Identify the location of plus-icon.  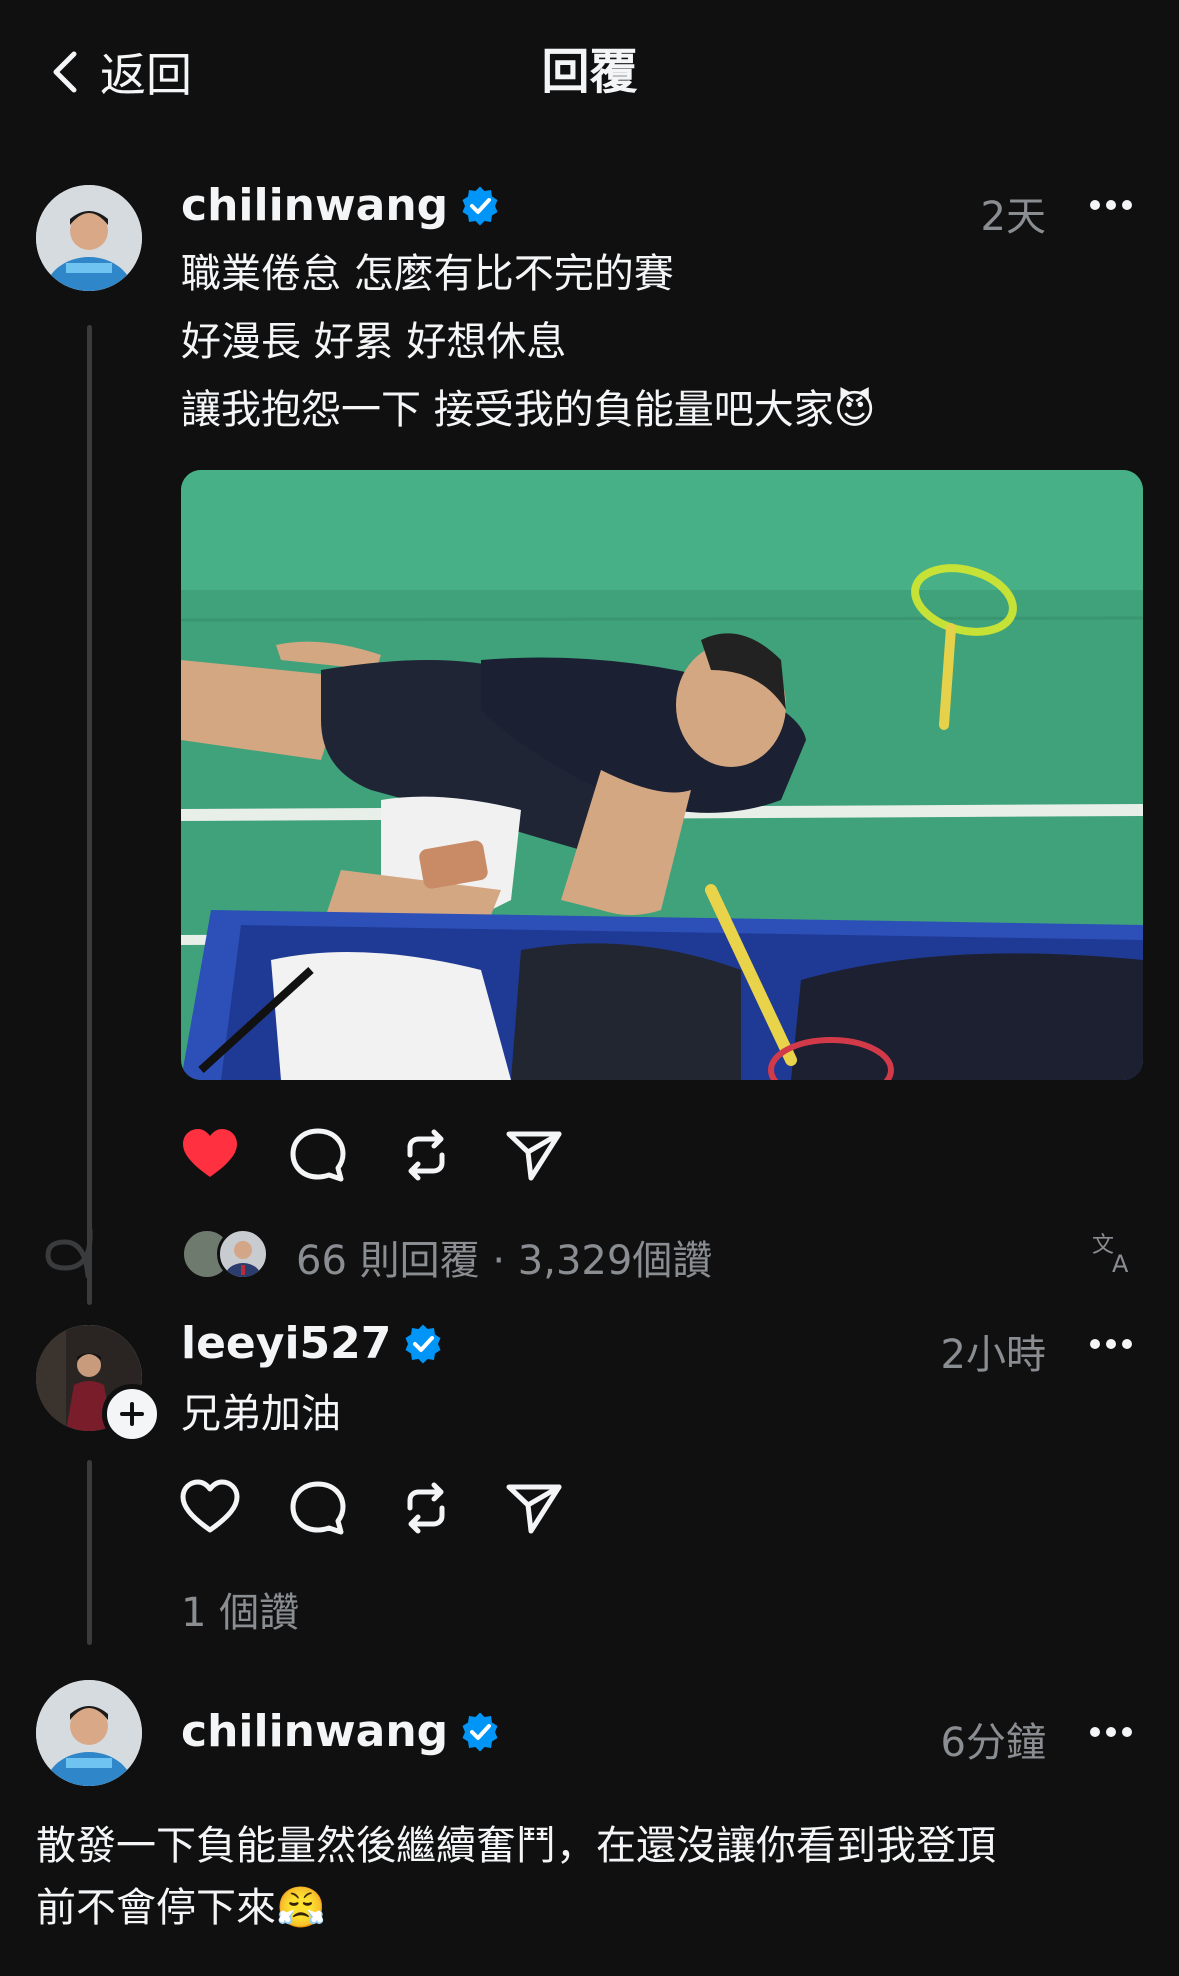
(132, 1414).